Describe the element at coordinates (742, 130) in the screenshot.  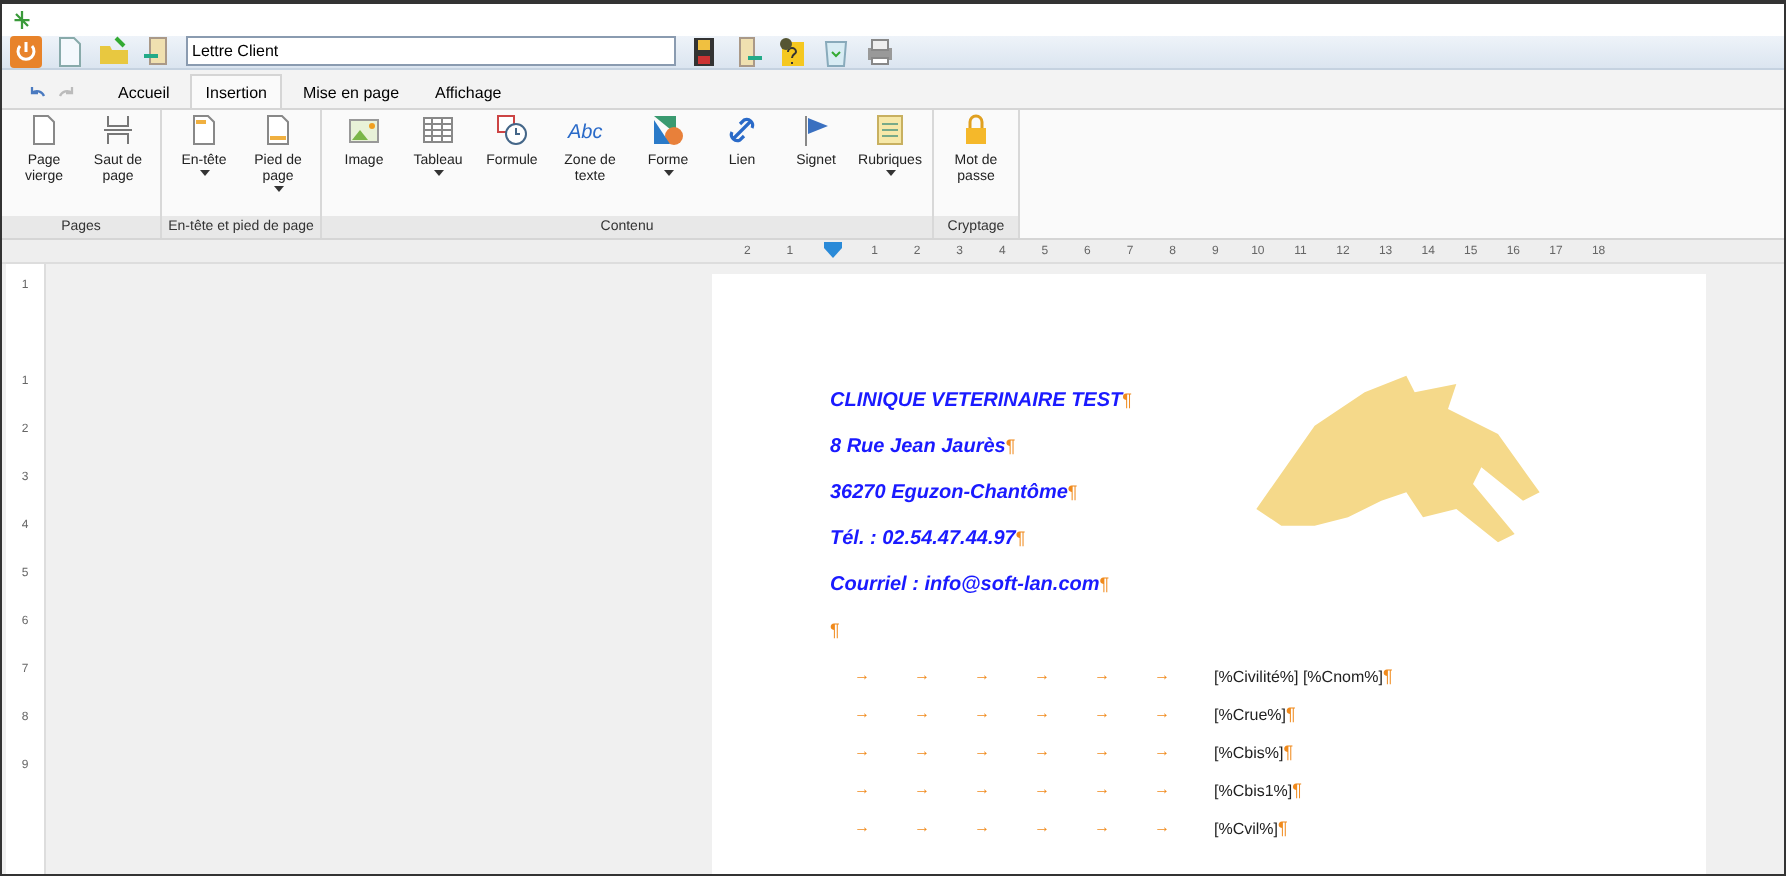
I see `chain-link-icon` at that location.